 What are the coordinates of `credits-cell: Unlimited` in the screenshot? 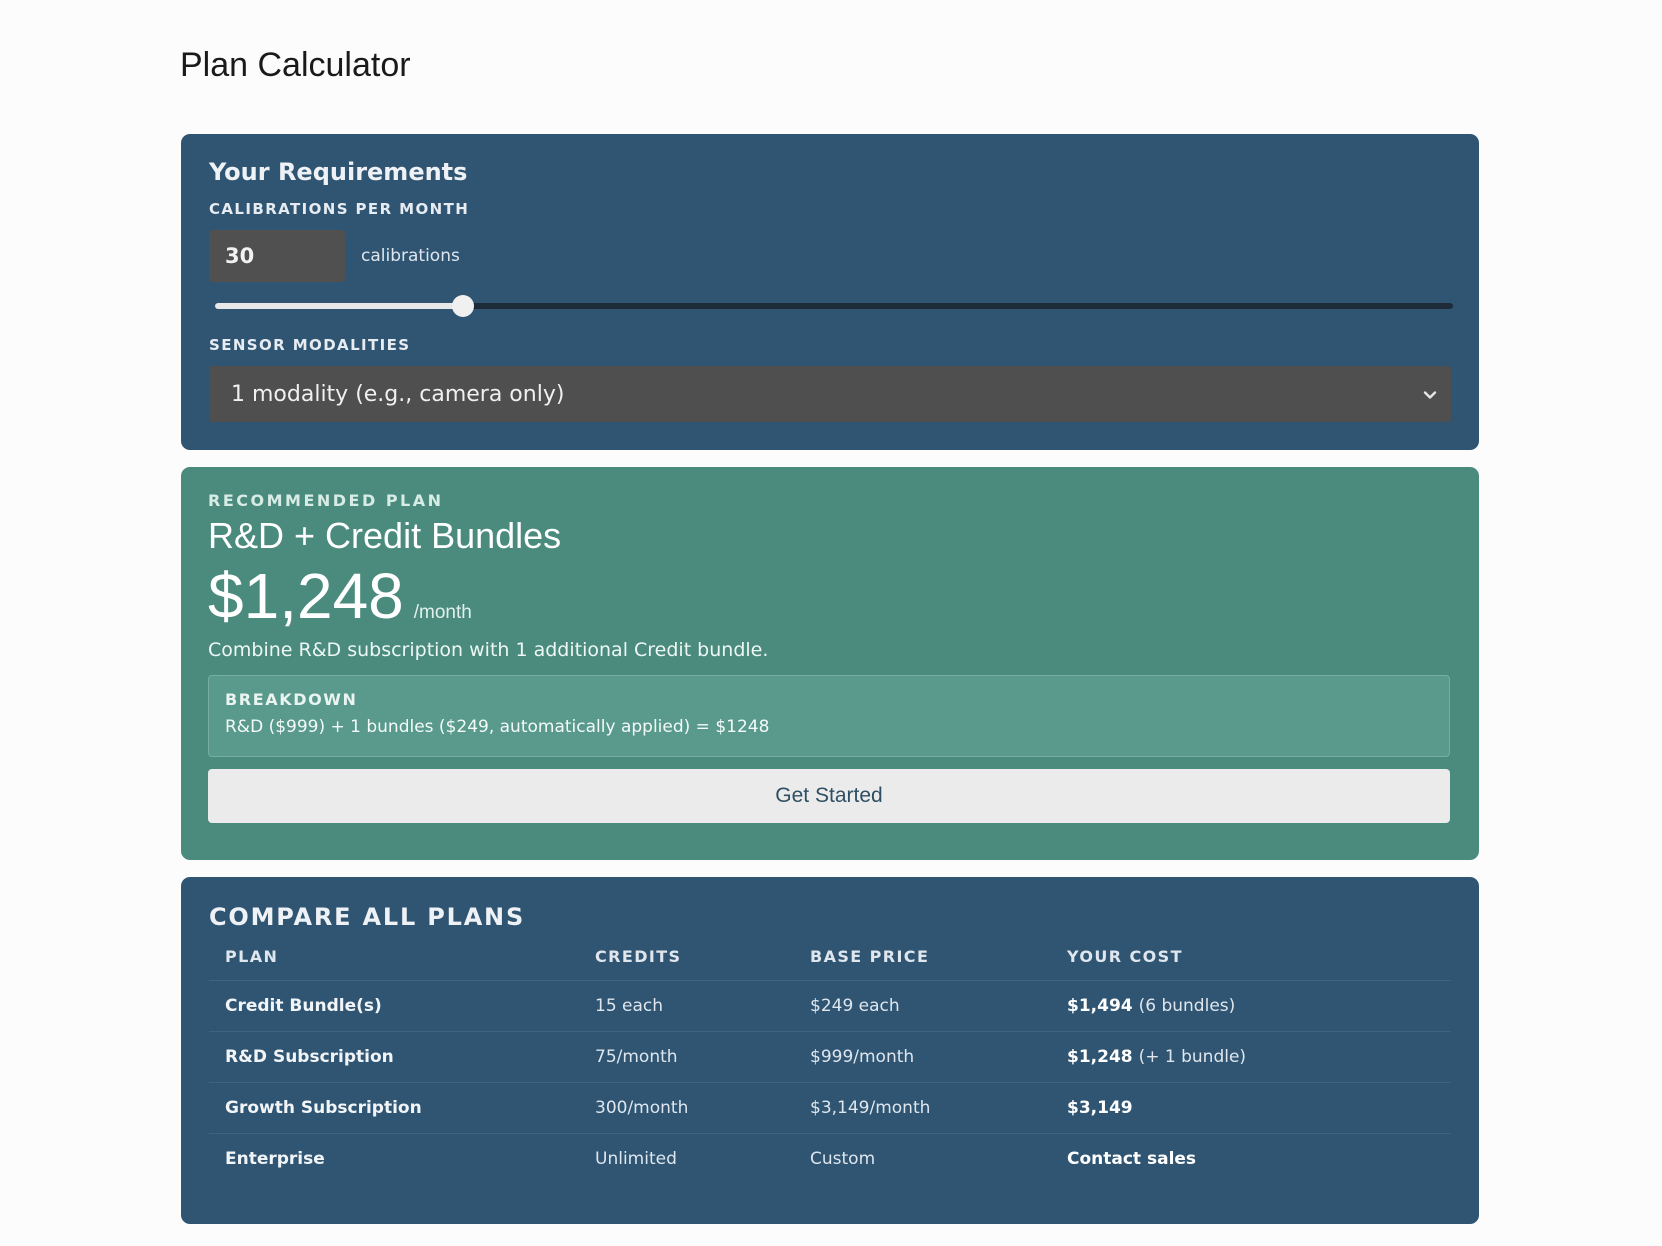 It's located at (686, 1158).